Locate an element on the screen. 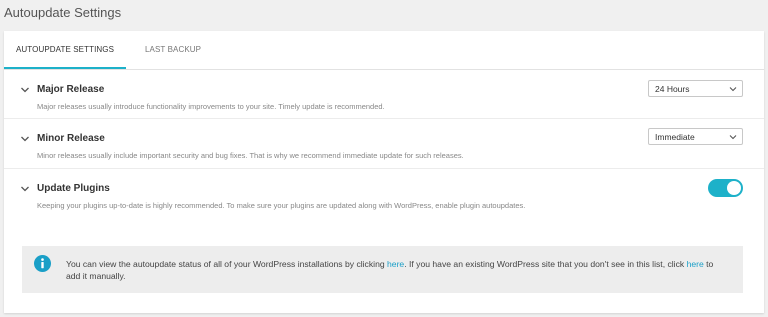  major-release-select: 24 Hours is located at coordinates (695, 88).